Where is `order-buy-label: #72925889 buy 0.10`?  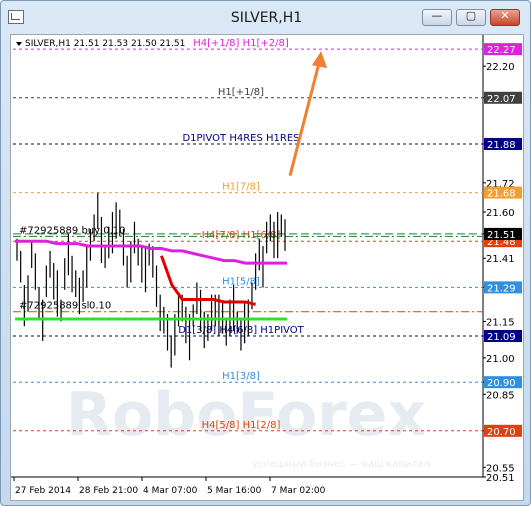 order-buy-label: #72925889 buy 0.10 is located at coordinates (72, 230).